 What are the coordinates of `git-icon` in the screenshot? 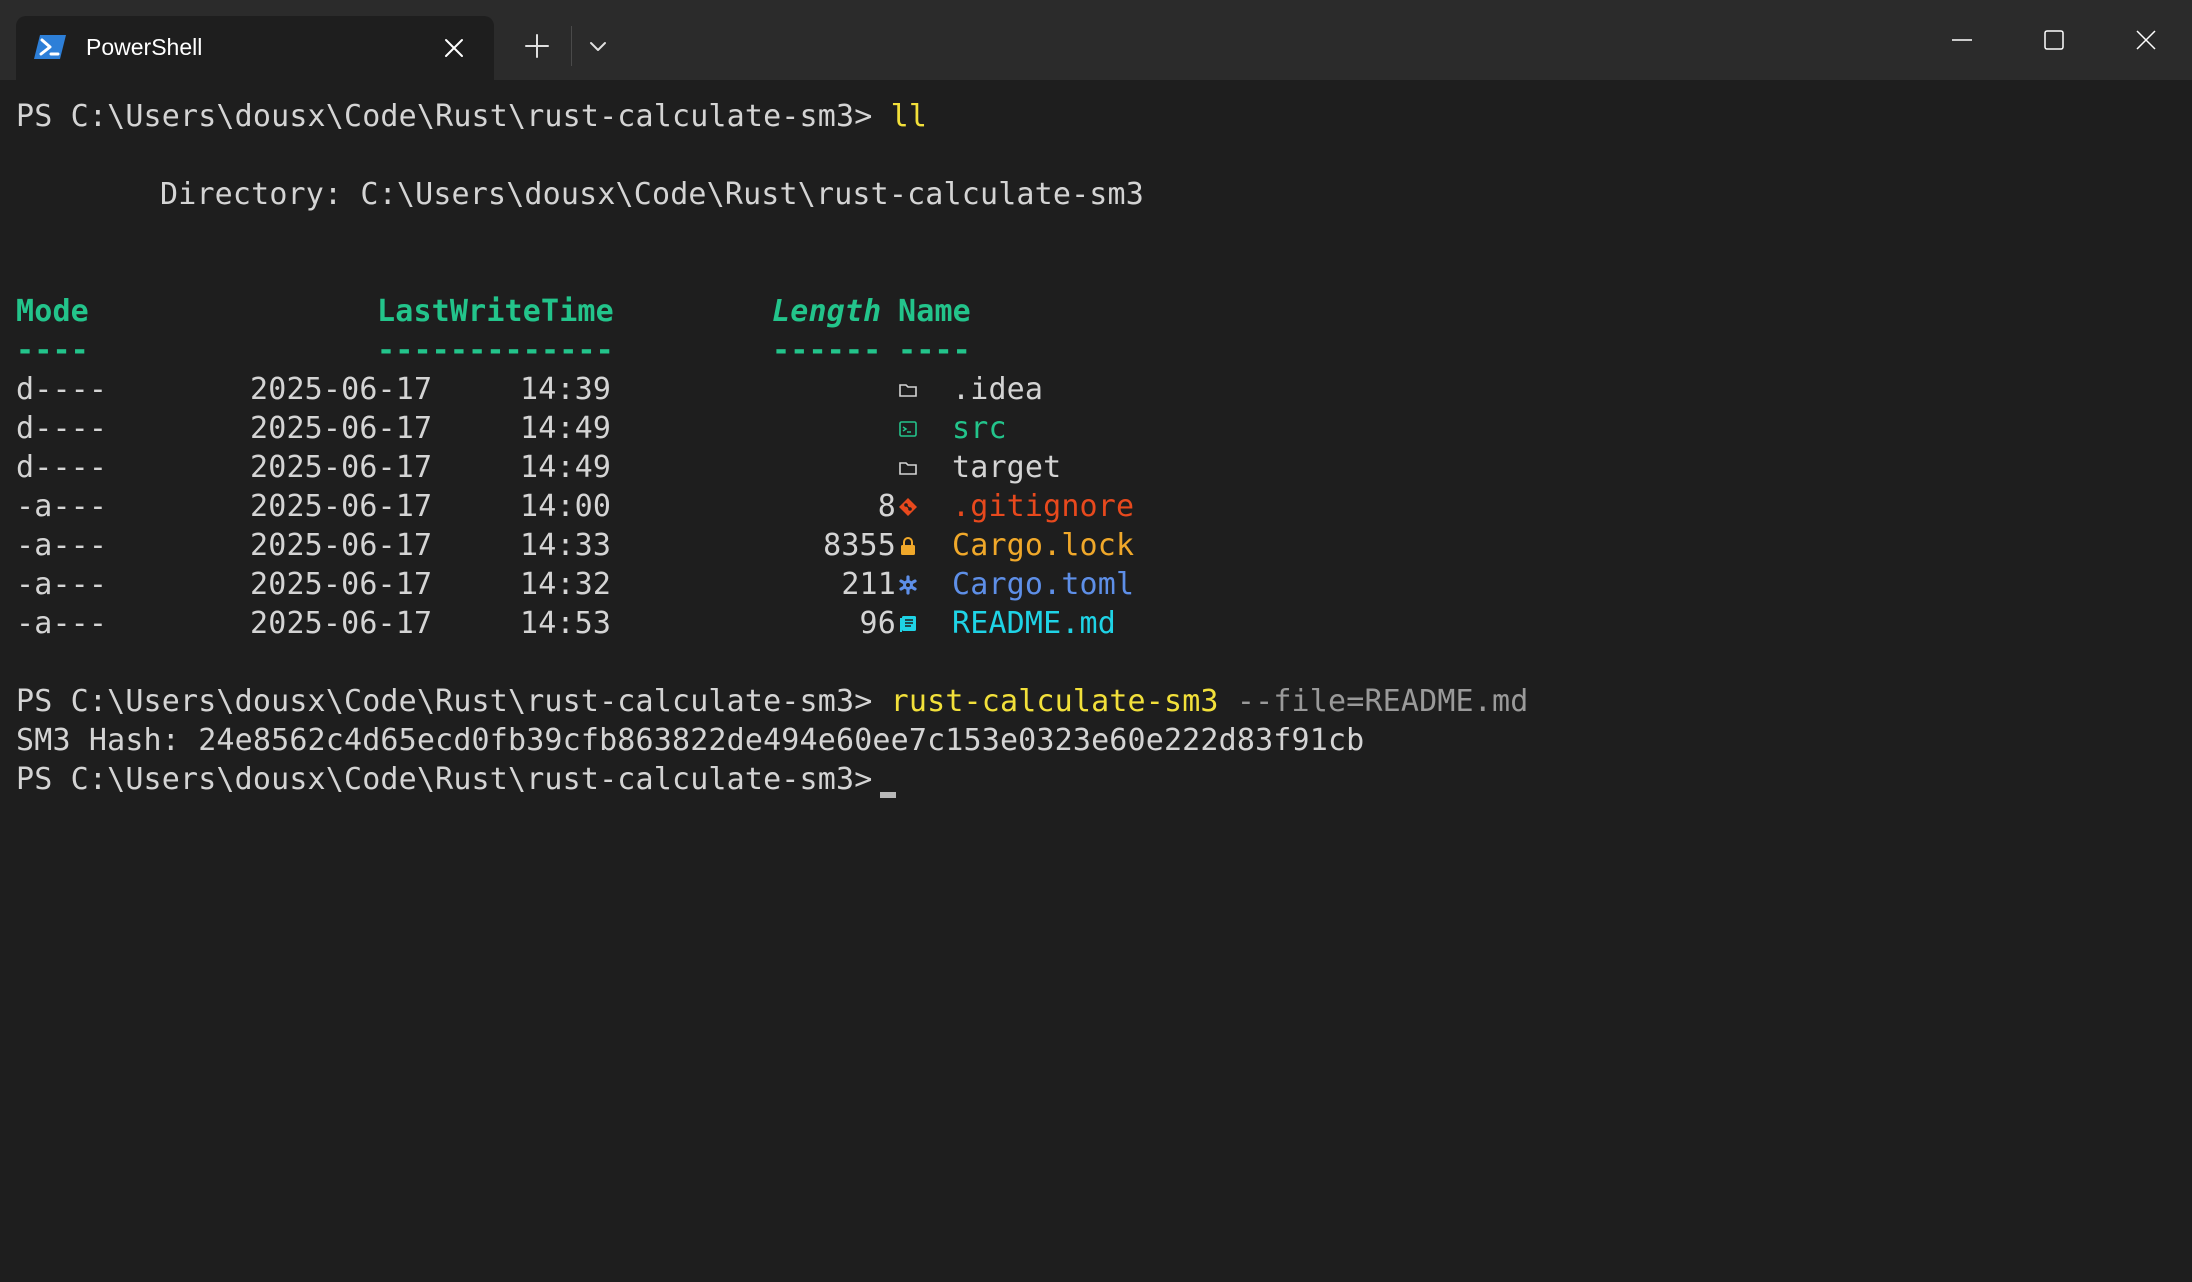 It's located at (908, 507).